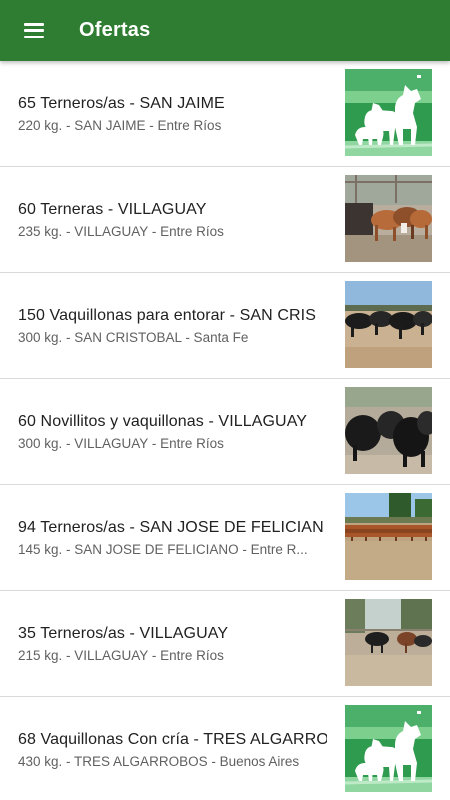 The image size is (450, 800). I want to click on offer-subtitle: 300 kg. - SAN CRISTOBAL - Santa Fe, so click(133, 337).